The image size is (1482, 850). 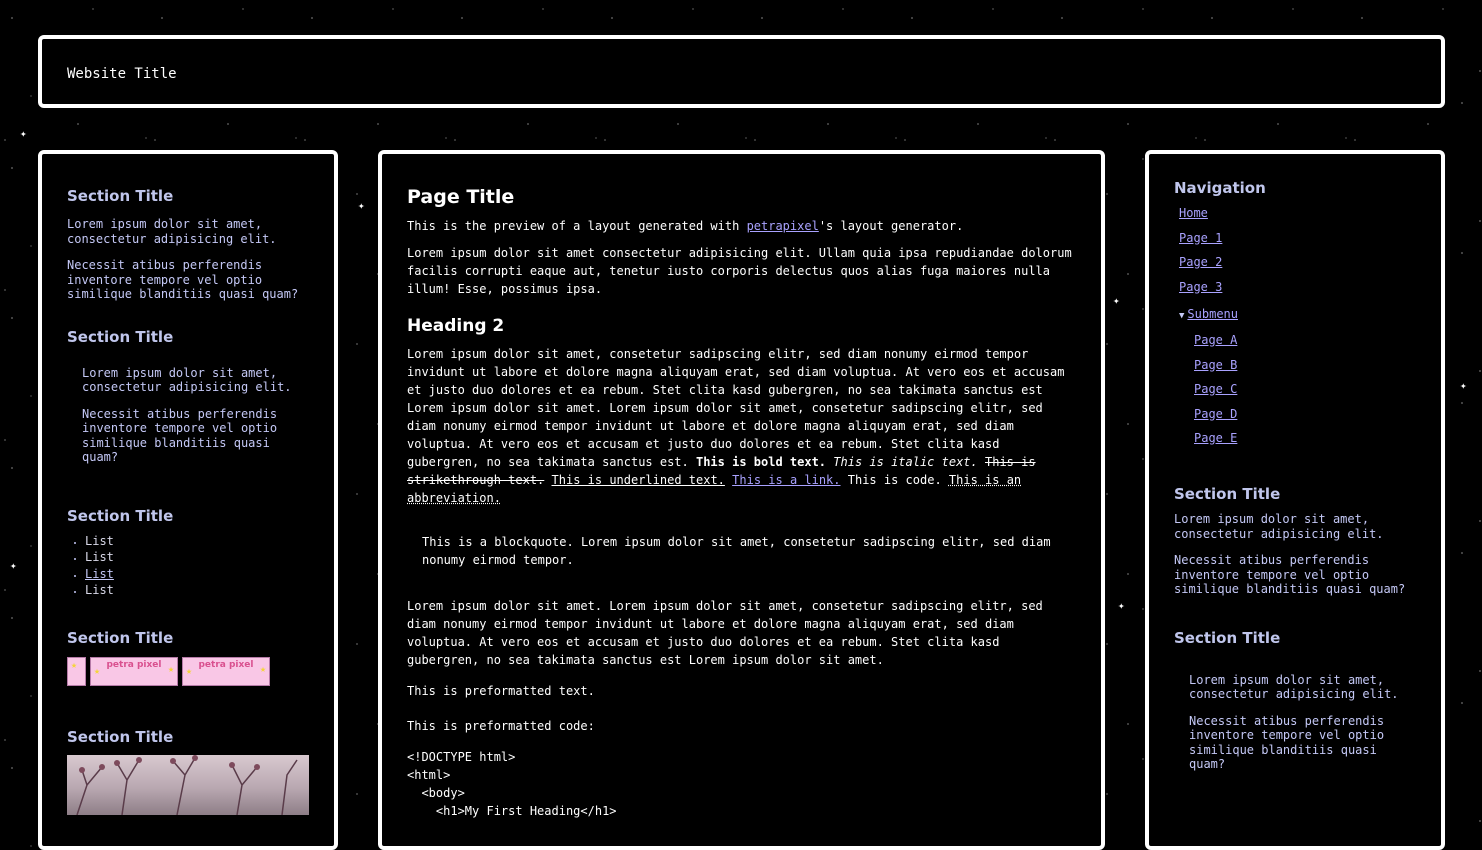 I want to click on flower-photo, so click(x=188, y=784).